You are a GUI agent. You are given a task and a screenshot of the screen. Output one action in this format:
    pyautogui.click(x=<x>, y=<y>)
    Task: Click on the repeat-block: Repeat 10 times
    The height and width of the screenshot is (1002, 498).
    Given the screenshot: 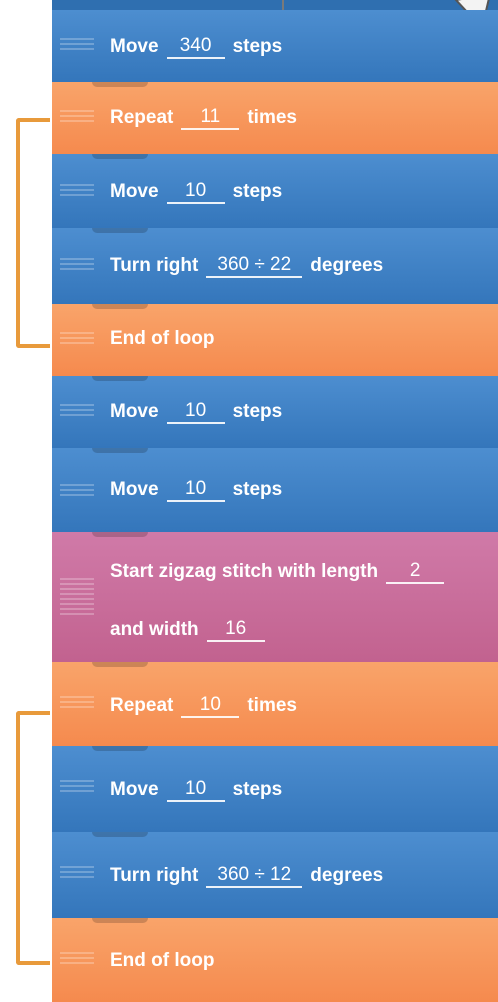 What is the action you would take?
    pyautogui.click(x=275, y=704)
    